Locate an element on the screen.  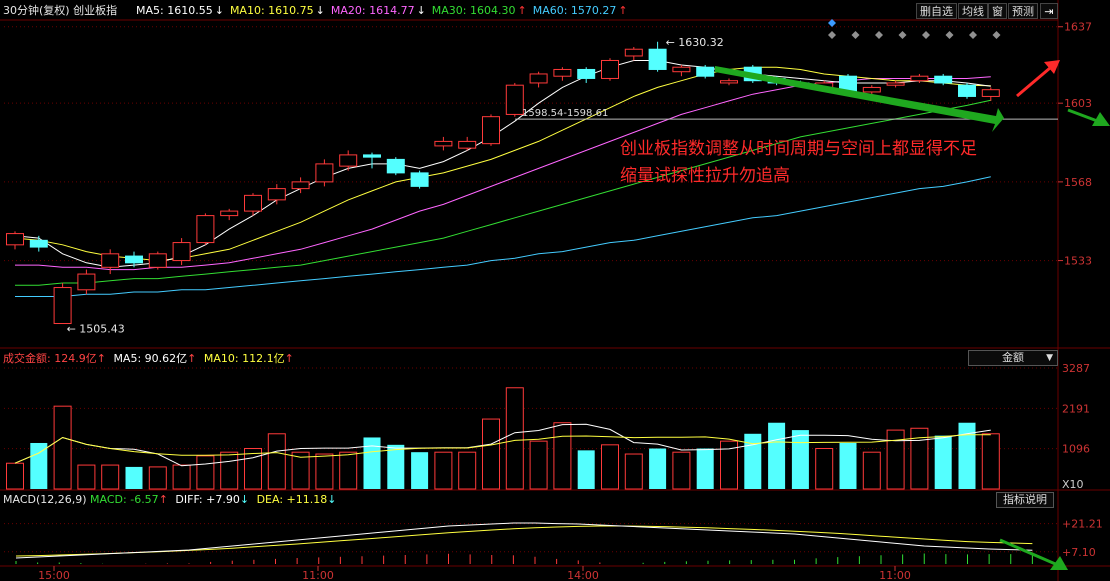
macd-tick-label: +21.21 is located at coordinates (1082, 524).